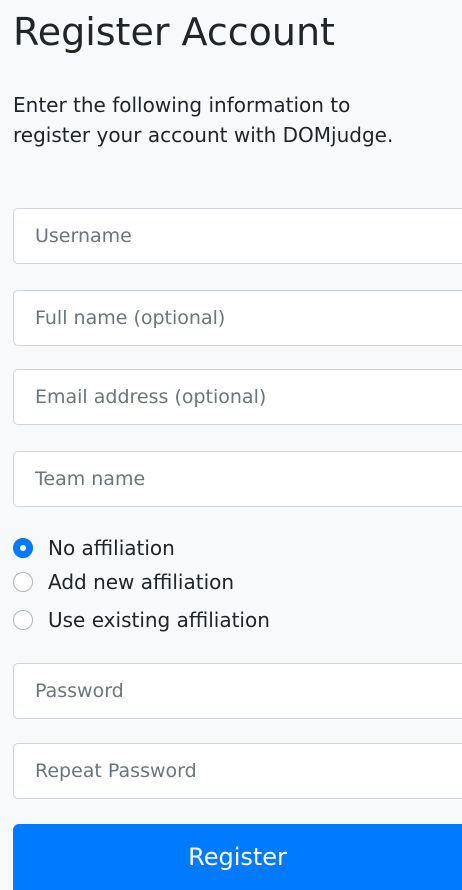 The width and height of the screenshot is (462, 890). Describe the element at coordinates (237, 318) in the screenshot. I see `full-name-field` at that location.